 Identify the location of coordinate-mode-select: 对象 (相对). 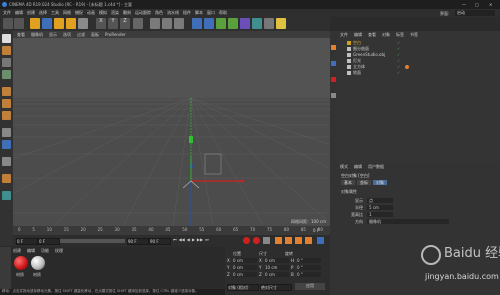
(243, 287).